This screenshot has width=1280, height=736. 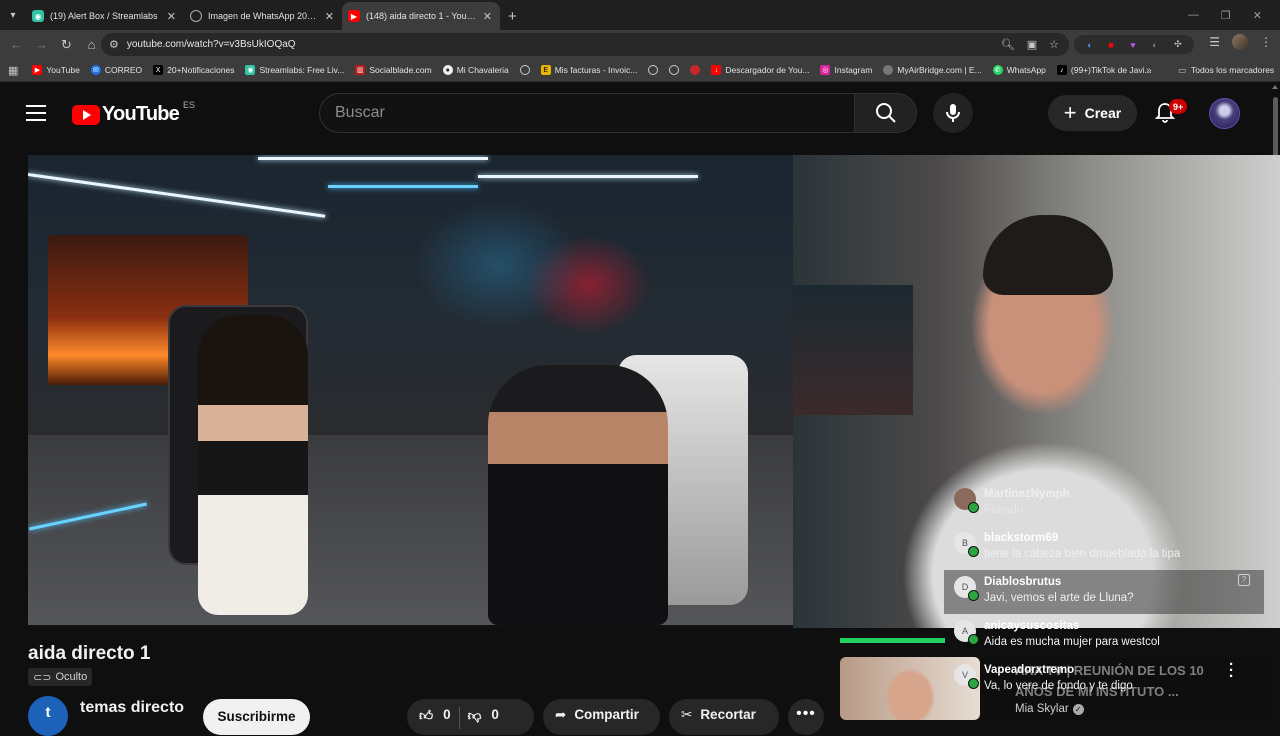 I want to click on scrollbar-thumb, so click(x=1275, y=128).